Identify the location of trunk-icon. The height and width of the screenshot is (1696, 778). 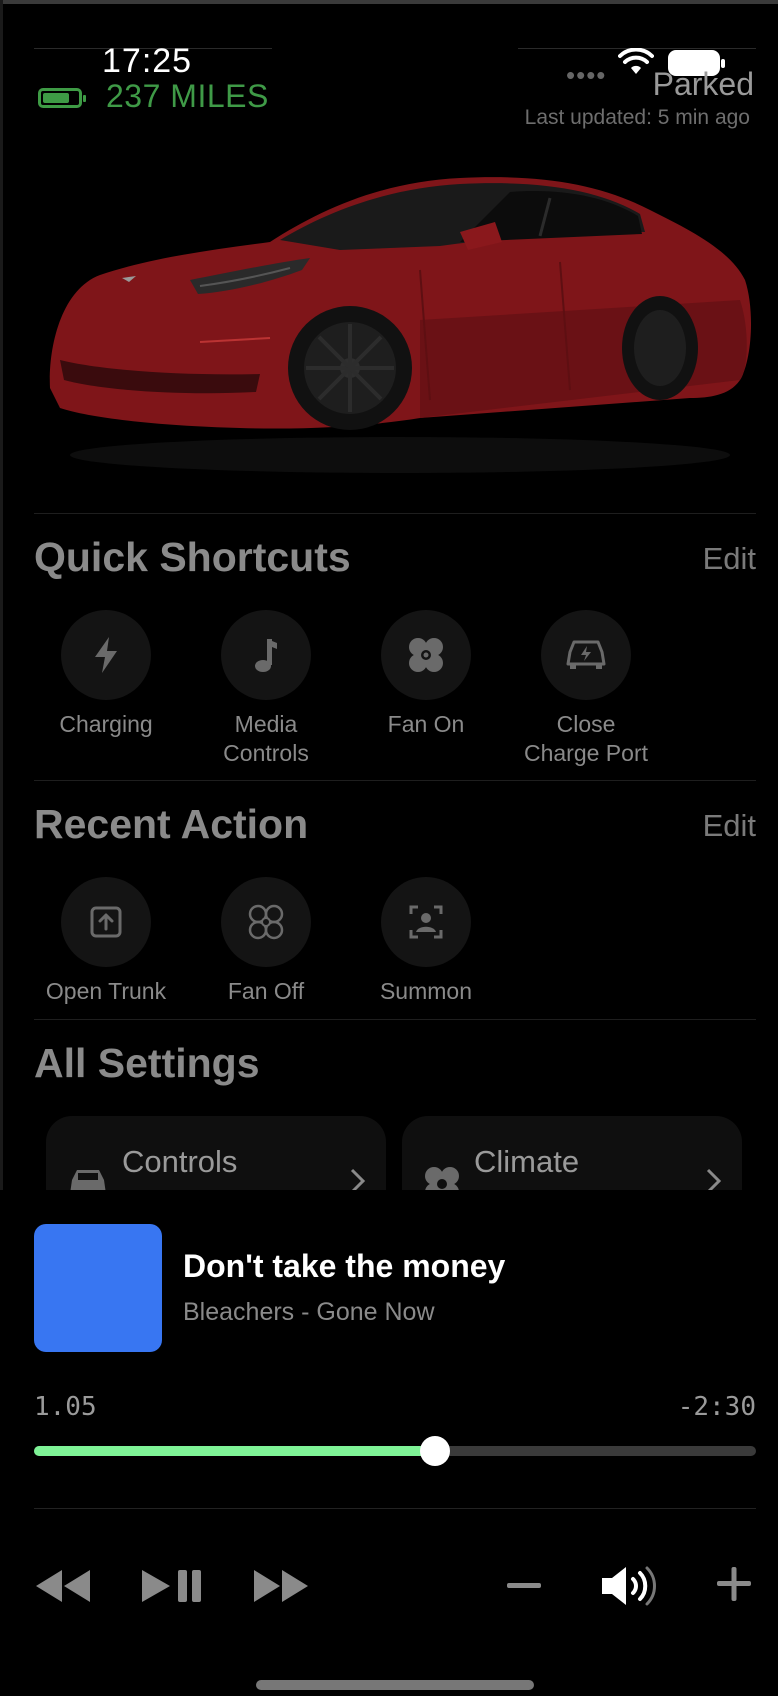
(106, 922).